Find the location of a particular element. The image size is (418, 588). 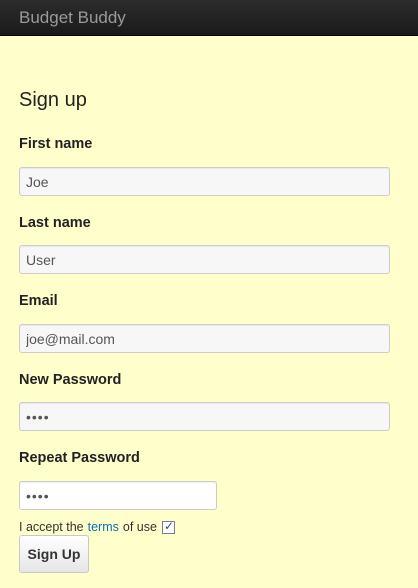

new-password-label: New Password is located at coordinates (70, 380).